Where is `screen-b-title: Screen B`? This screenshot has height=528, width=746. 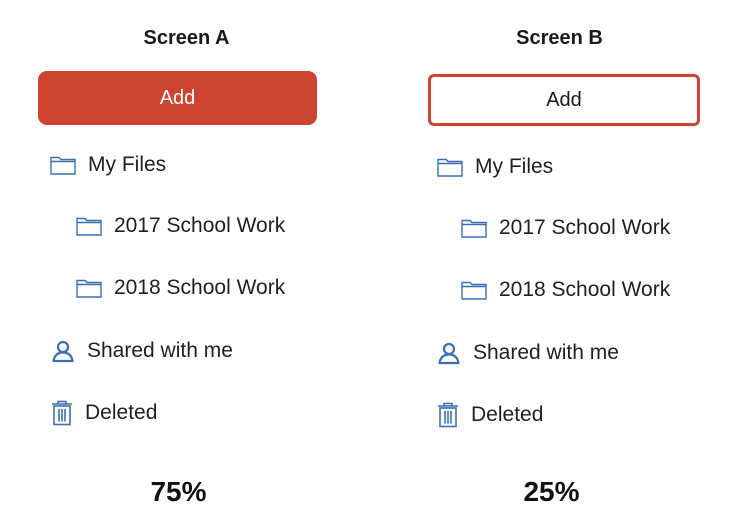
screen-b-title: Screen B is located at coordinates (559, 38).